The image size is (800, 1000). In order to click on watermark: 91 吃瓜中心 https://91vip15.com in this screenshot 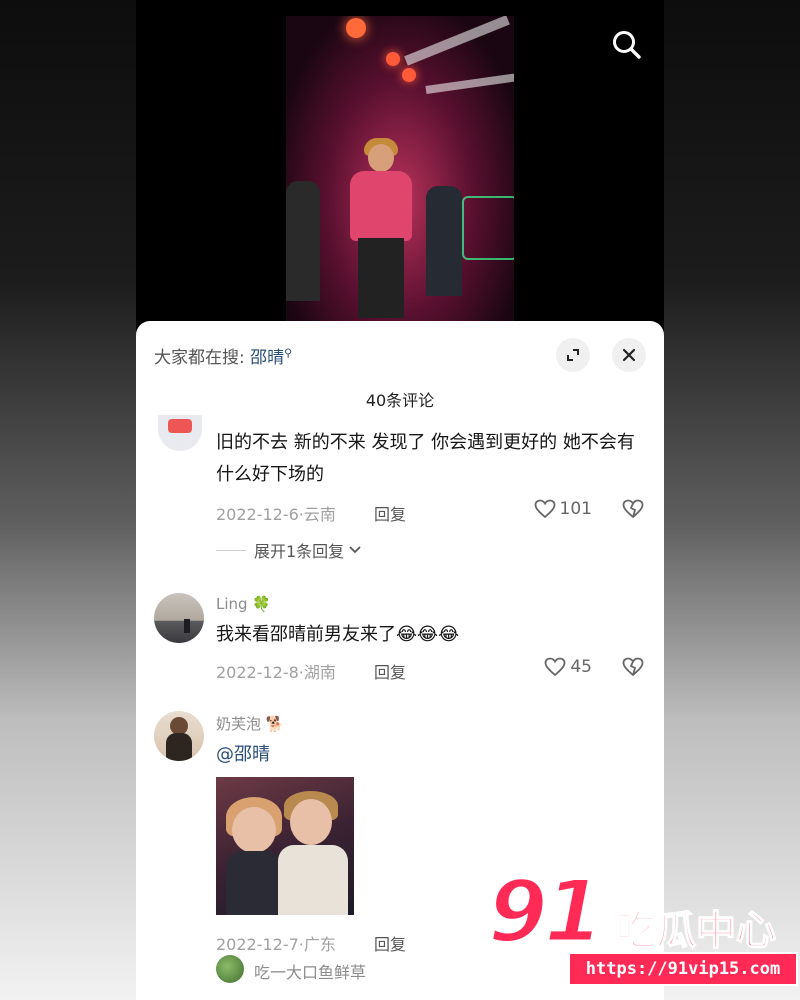, I will do `click(643, 925)`.